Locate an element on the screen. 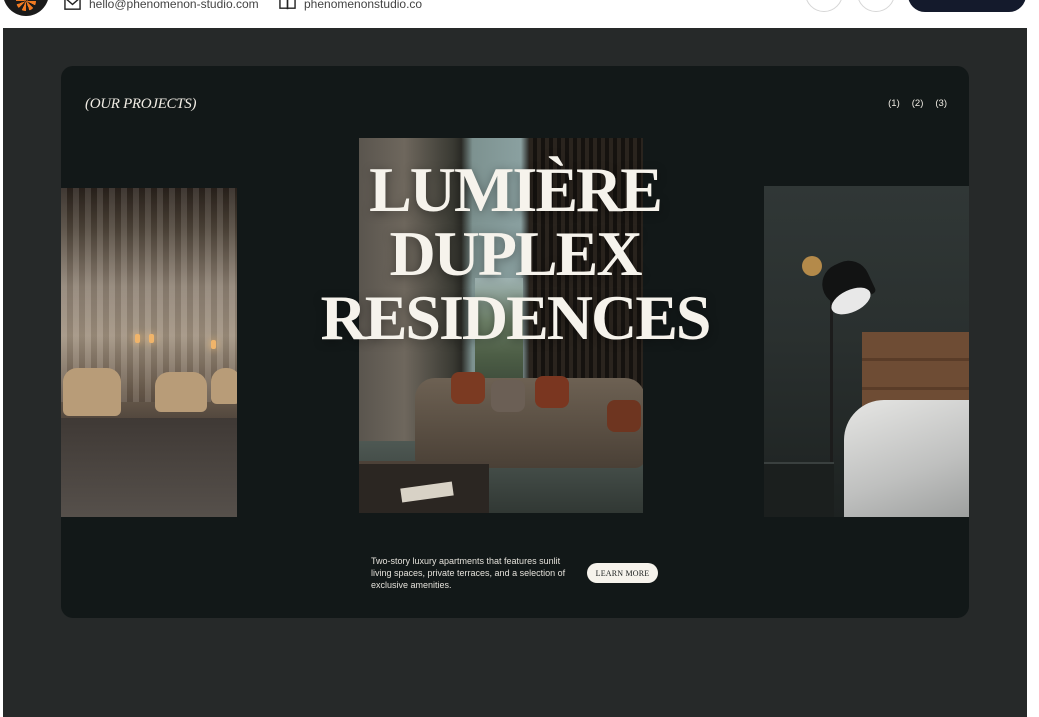 The image size is (1039, 717). lamp-joint is located at coordinates (812, 266).